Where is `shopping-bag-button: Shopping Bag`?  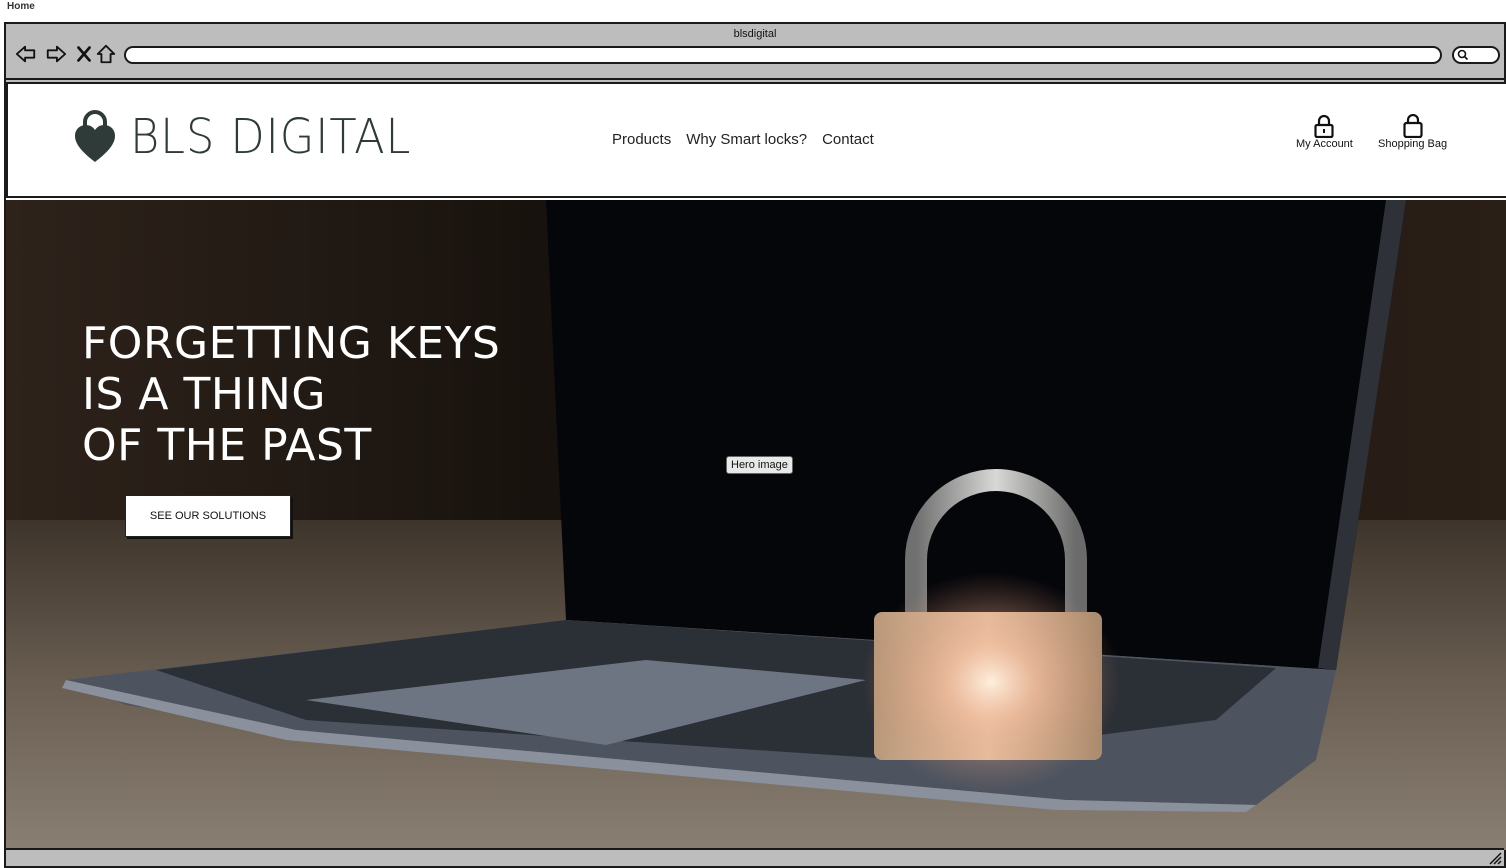 shopping-bag-button: Shopping Bag is located at coordinates (1412, 132).